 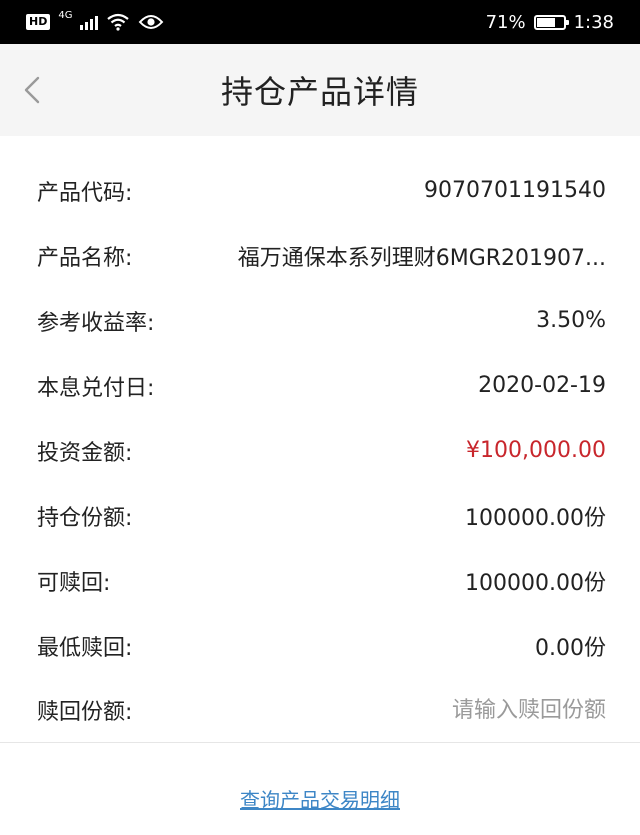 I want to click on field-investment-amount: 投资金额: ¥100,000.00, so click(x=320, y=450).